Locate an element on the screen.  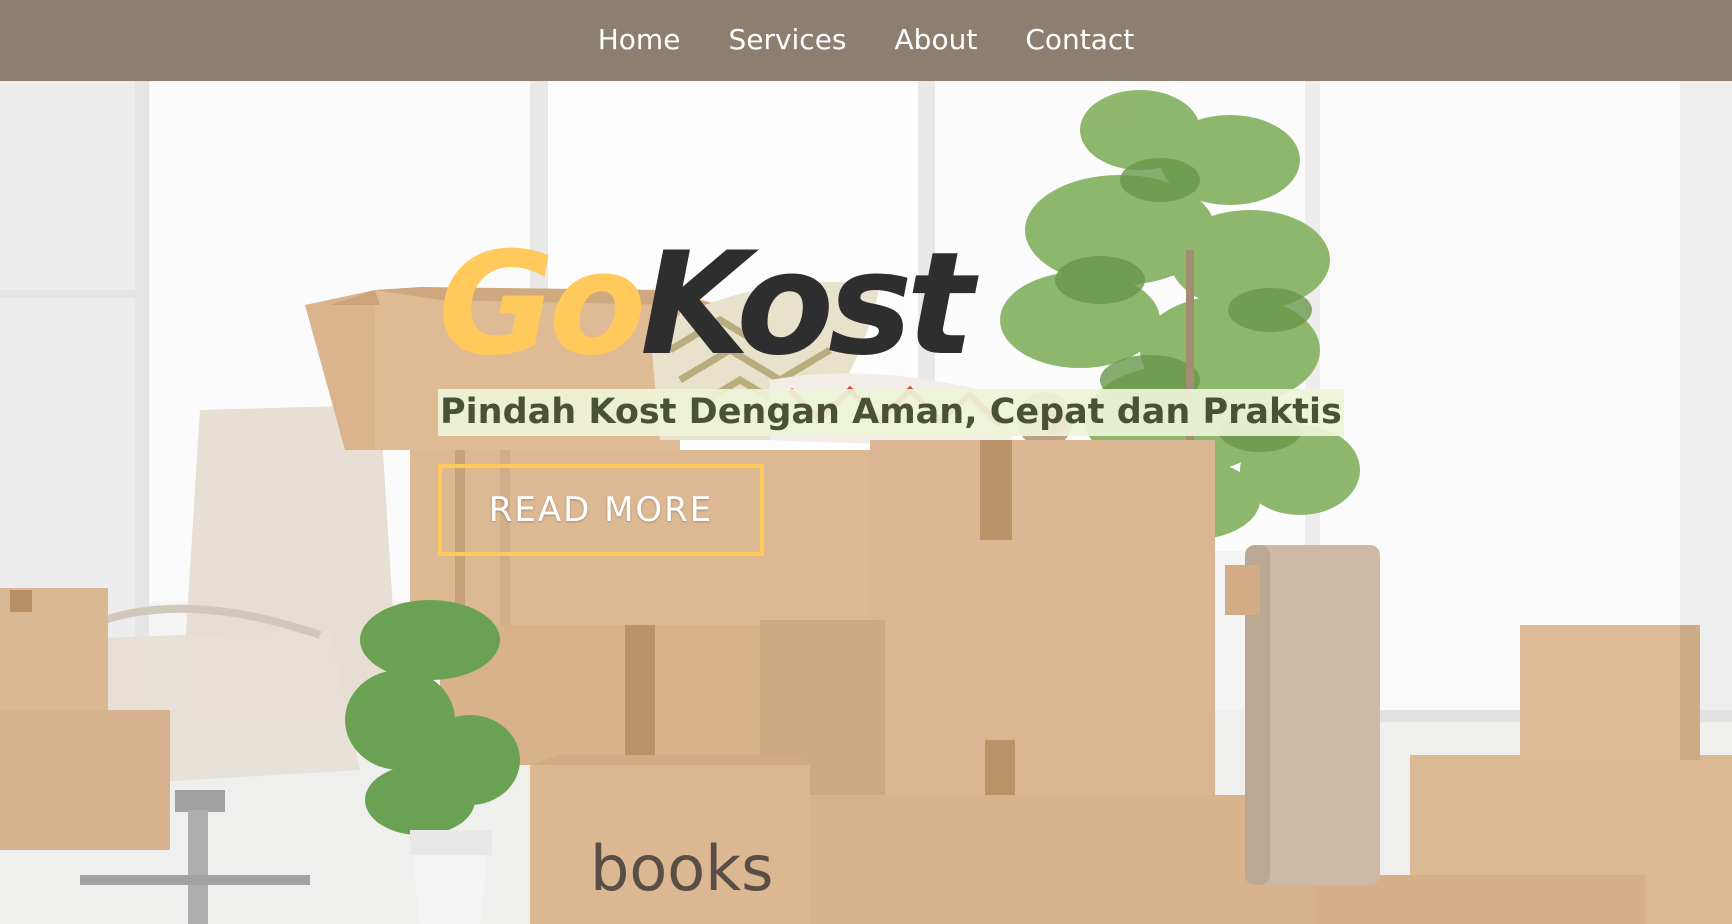
brand-title-go: Go is located at coordinates (542, 304).